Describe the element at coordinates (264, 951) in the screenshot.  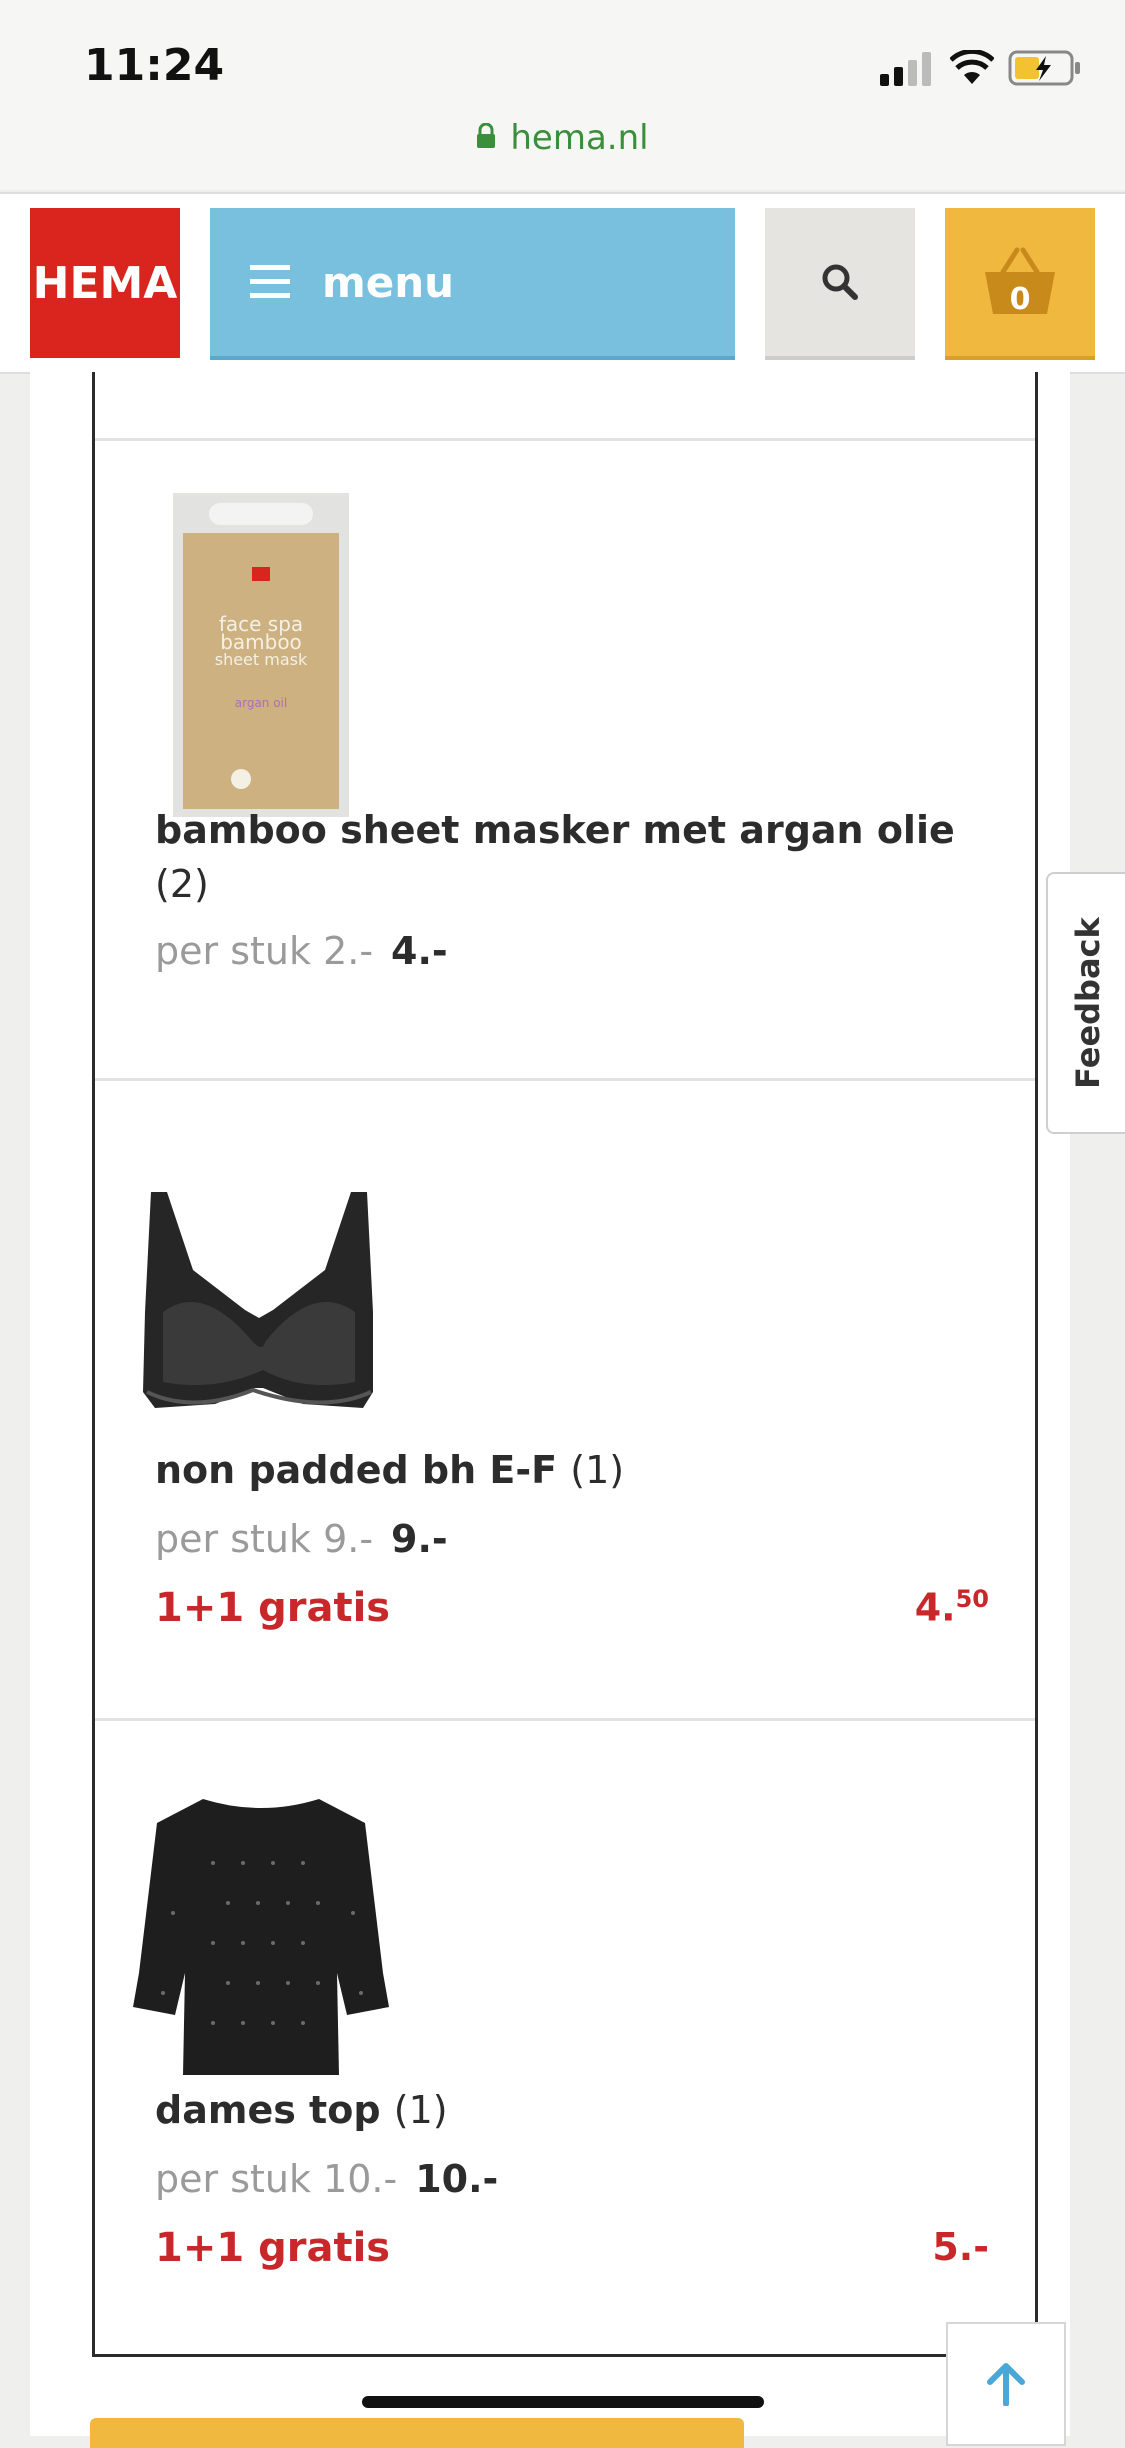
I see `item-unit-price: per stuk 2.-` at that location.